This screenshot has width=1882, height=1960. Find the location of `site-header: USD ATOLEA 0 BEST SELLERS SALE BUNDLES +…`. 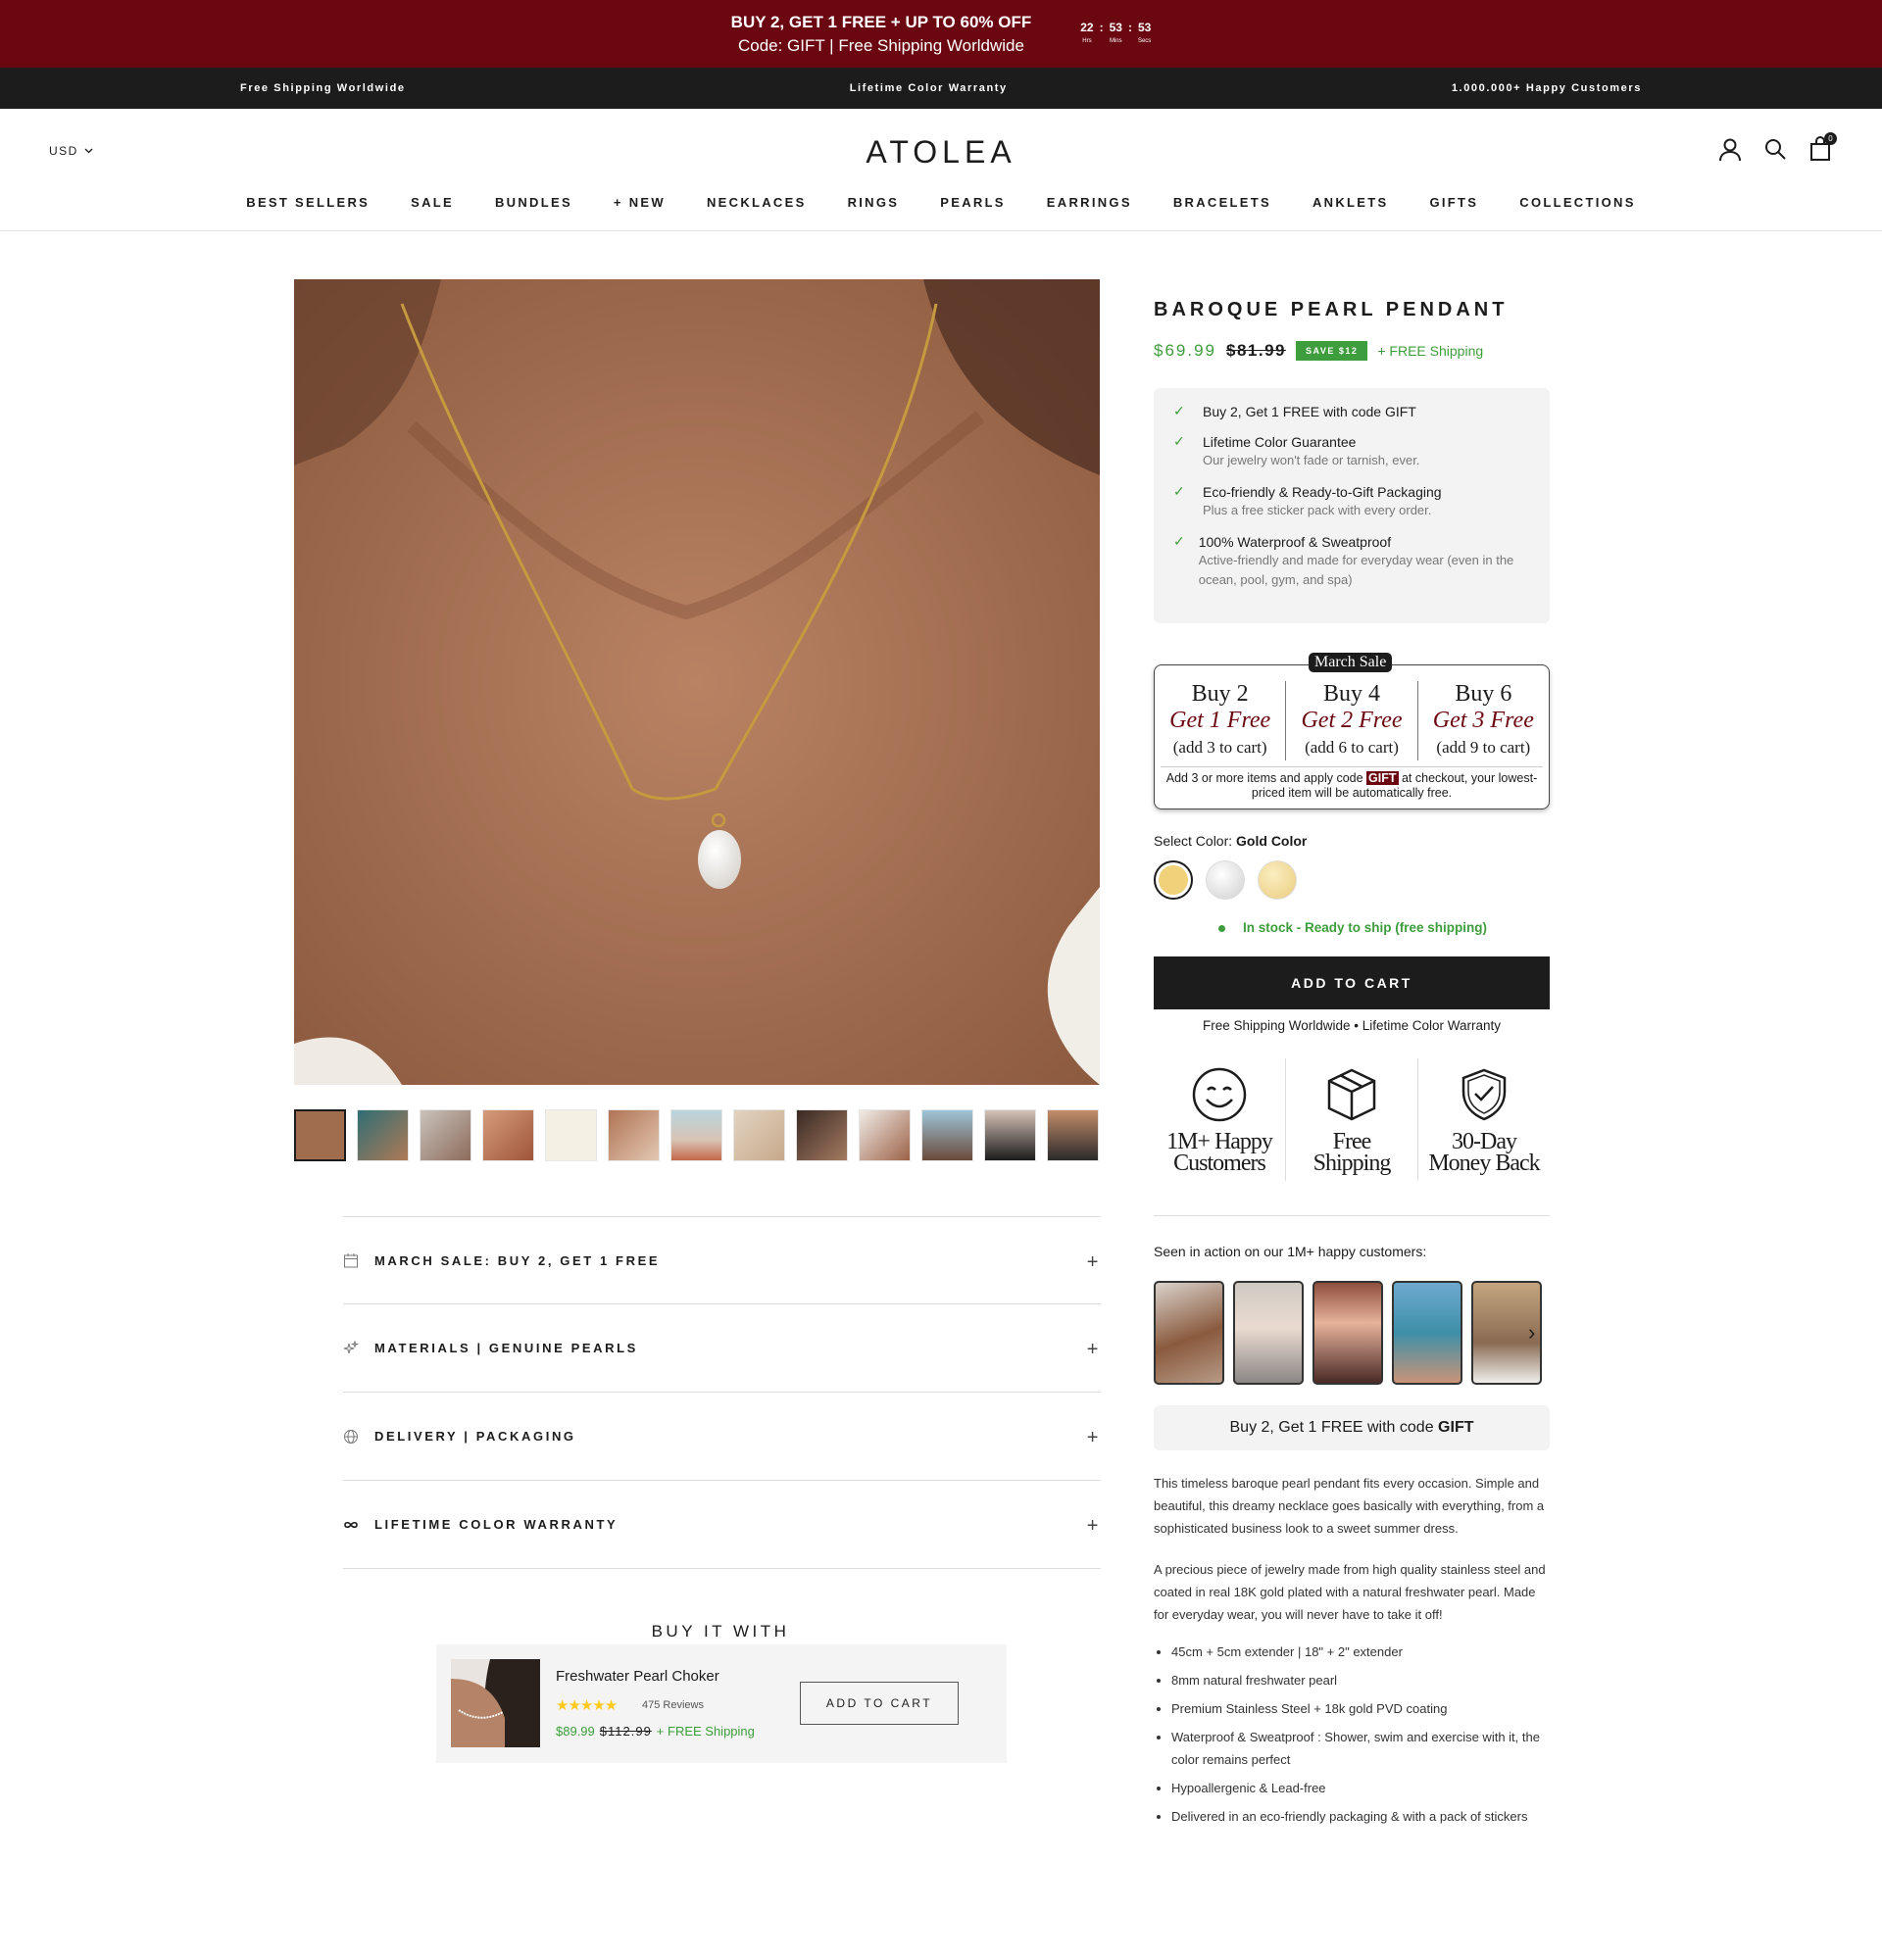

site-header: USD ATOLEA 0 BEST SELLERS SALE BUNDLES +… is located at coordinates (941, 170).